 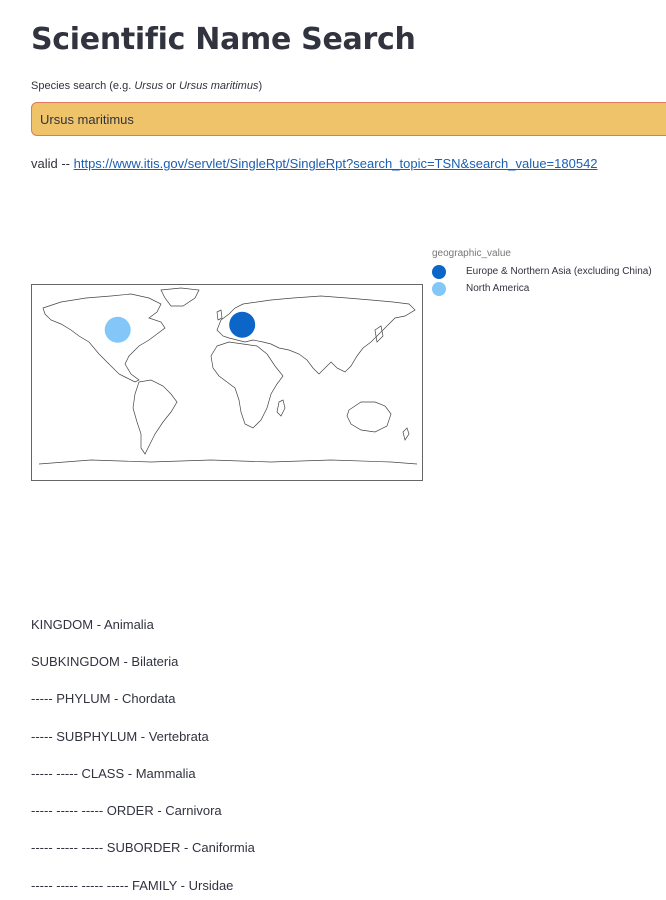 I want to click on south-america-outline, so click(x=155, y=417).